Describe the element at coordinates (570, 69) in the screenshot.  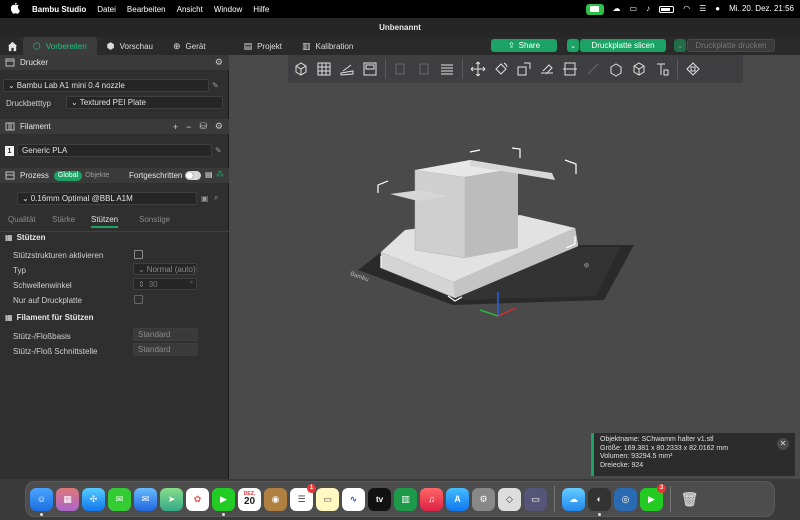
I see `cut-button` at that location.